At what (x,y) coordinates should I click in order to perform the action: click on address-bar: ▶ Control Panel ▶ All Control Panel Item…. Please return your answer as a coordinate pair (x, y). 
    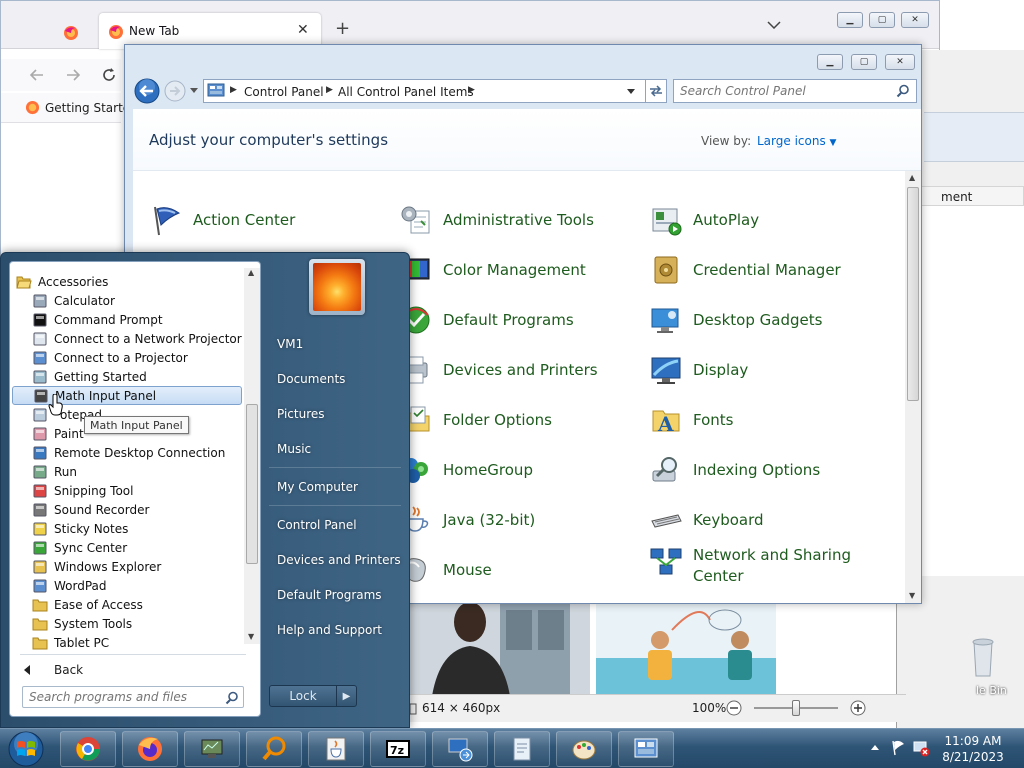
    Looking at the image, I should click on (427, 91).